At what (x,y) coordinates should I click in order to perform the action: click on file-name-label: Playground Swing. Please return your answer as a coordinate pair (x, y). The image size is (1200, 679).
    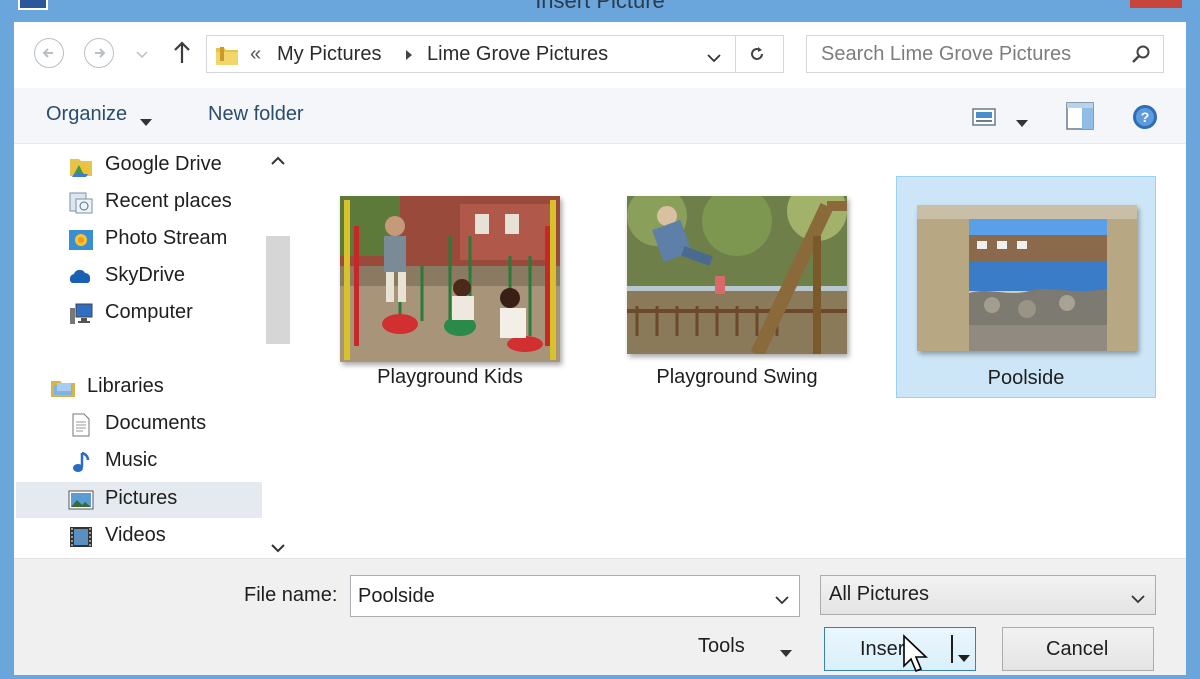
    Looking at the image, I should click on (737, 377).